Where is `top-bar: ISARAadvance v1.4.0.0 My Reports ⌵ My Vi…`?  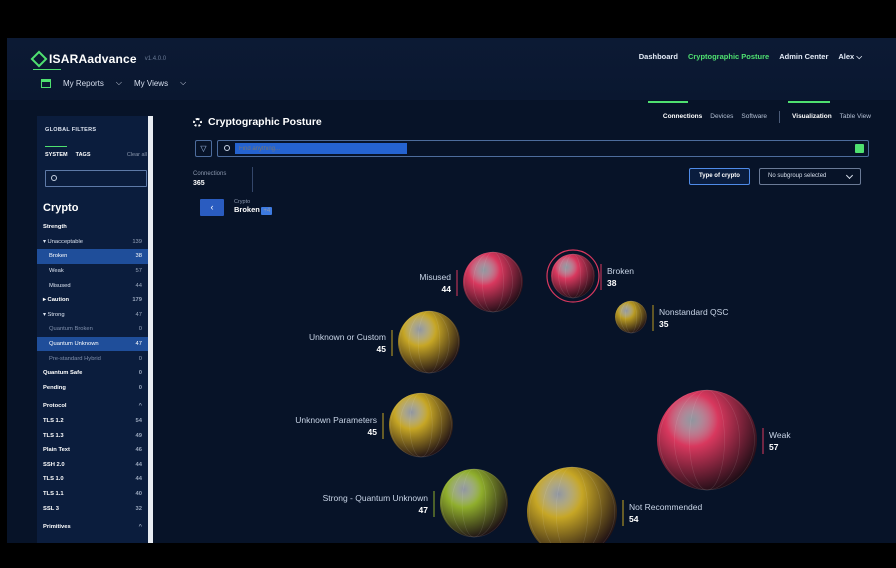 top-bar: ISARAadvance v1.4.0.0 My Reports ⌵ My Vi… is located at coordinates (451, 69).